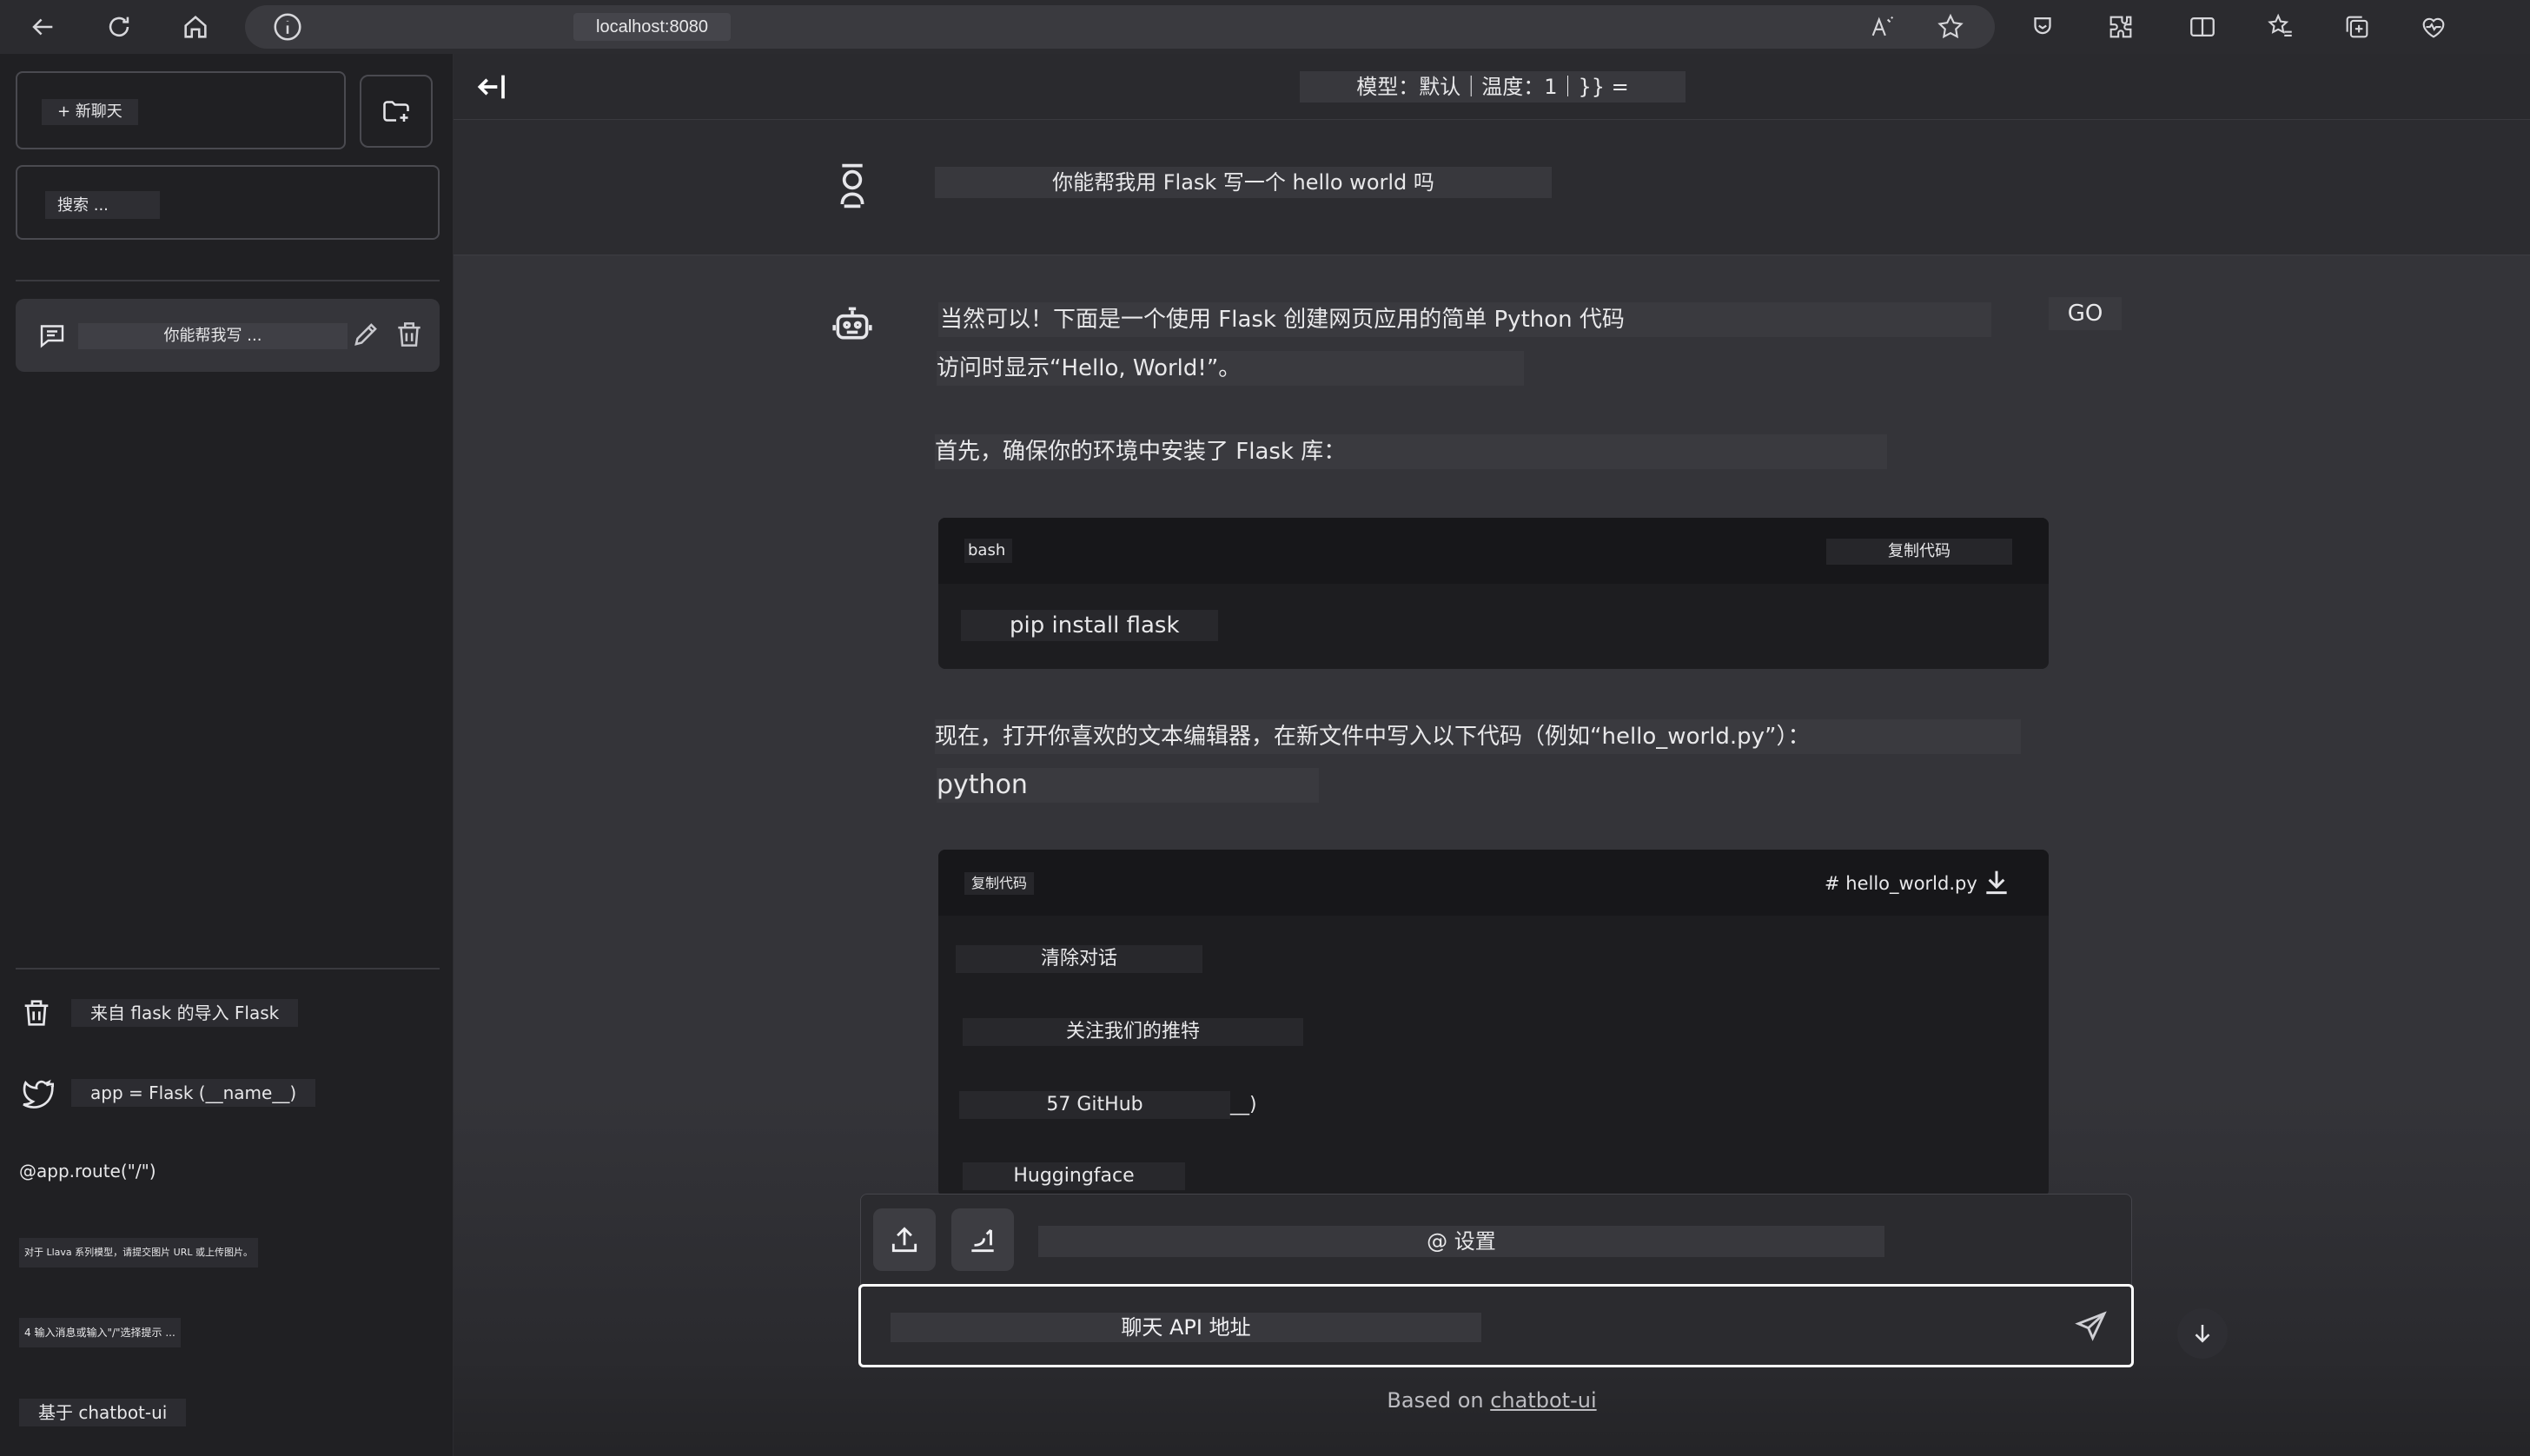  I want to click on llava-note-label: 对于 Llava 系列模型，请提交图片 URL 或上传图片。, so click(138, 1252).